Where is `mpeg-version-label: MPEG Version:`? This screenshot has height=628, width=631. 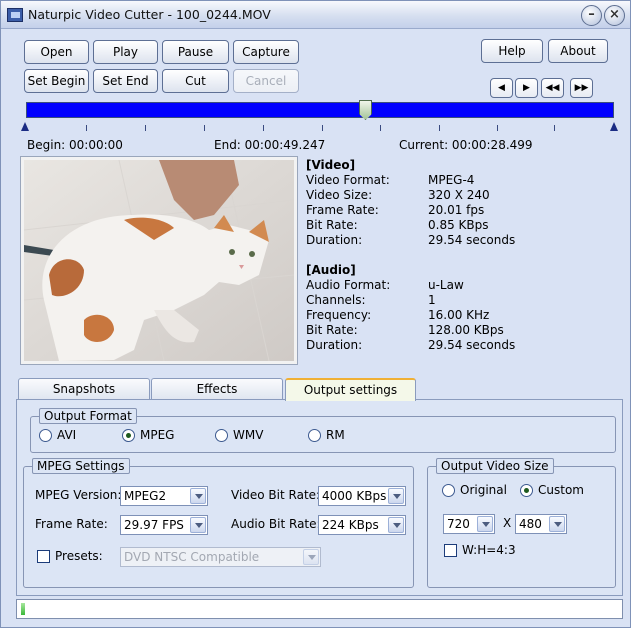
mpeg-version-label: MPEG Version: is located at coordinates (78, 495).